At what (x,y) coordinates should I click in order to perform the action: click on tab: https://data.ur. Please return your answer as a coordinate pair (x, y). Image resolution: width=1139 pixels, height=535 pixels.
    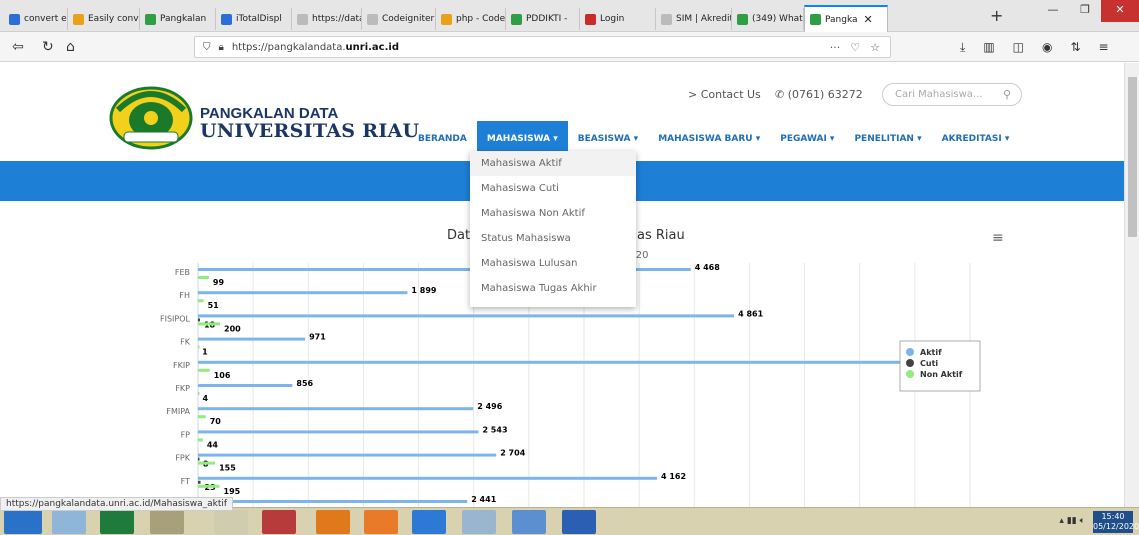
    Looking at the image, I should click on (327, 19).